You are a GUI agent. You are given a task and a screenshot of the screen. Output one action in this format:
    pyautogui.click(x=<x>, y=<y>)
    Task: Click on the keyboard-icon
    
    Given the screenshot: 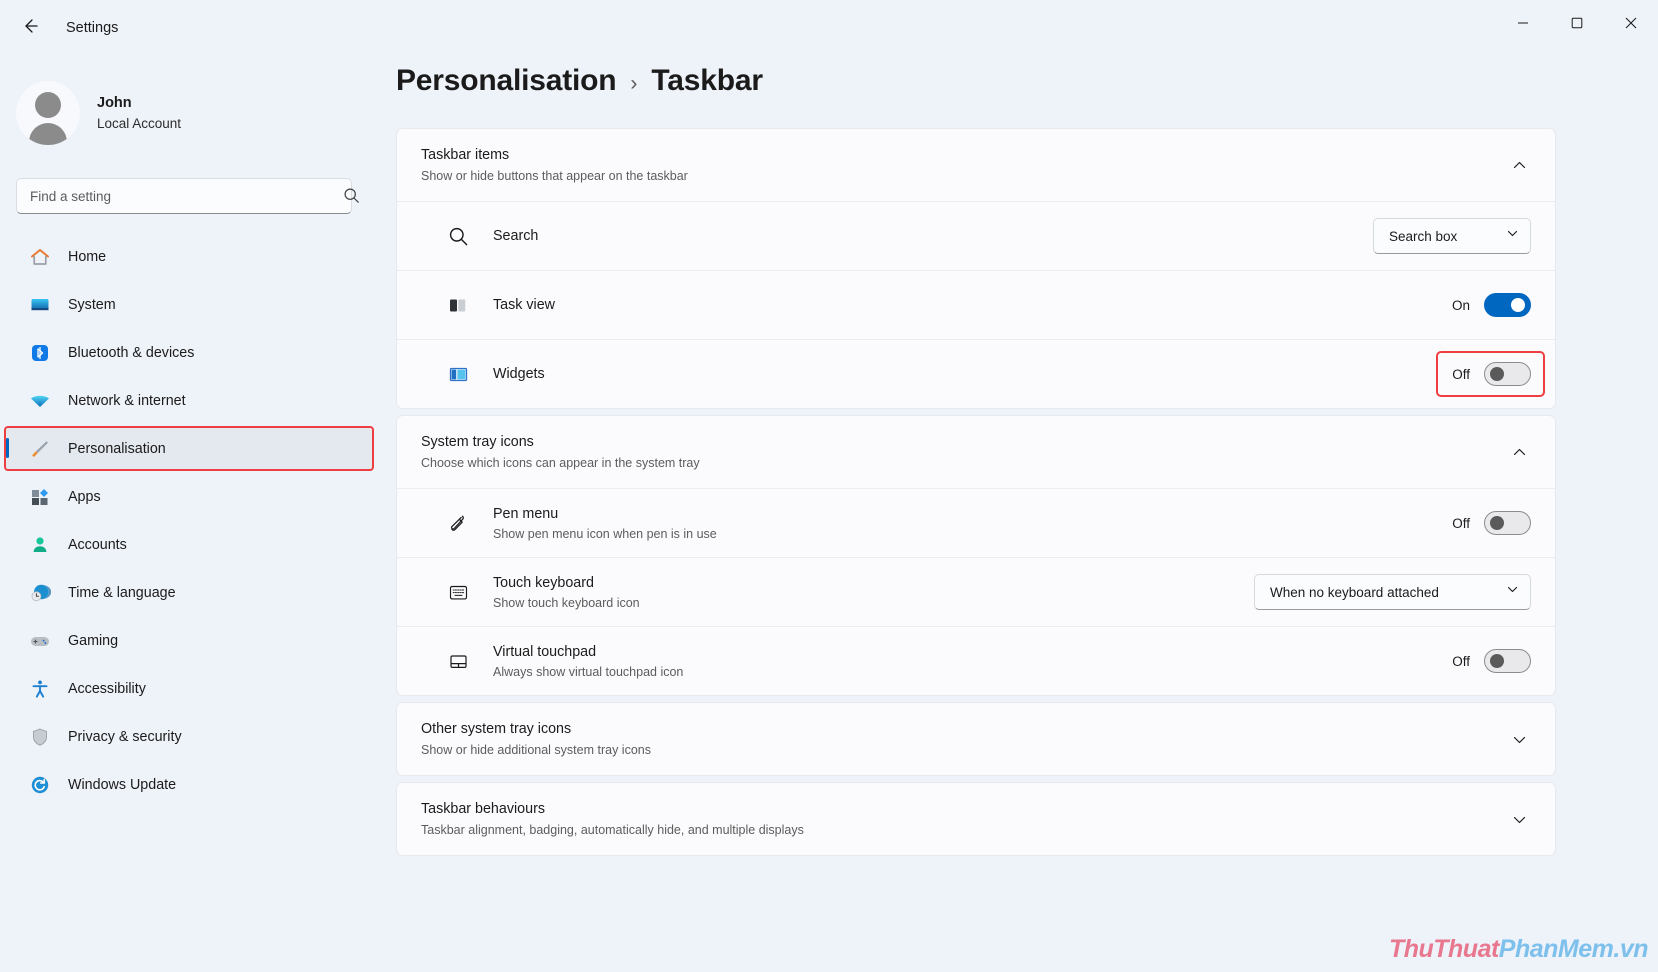 What is the action you would take?
    pyautogui.click(x=458, y=592)
    